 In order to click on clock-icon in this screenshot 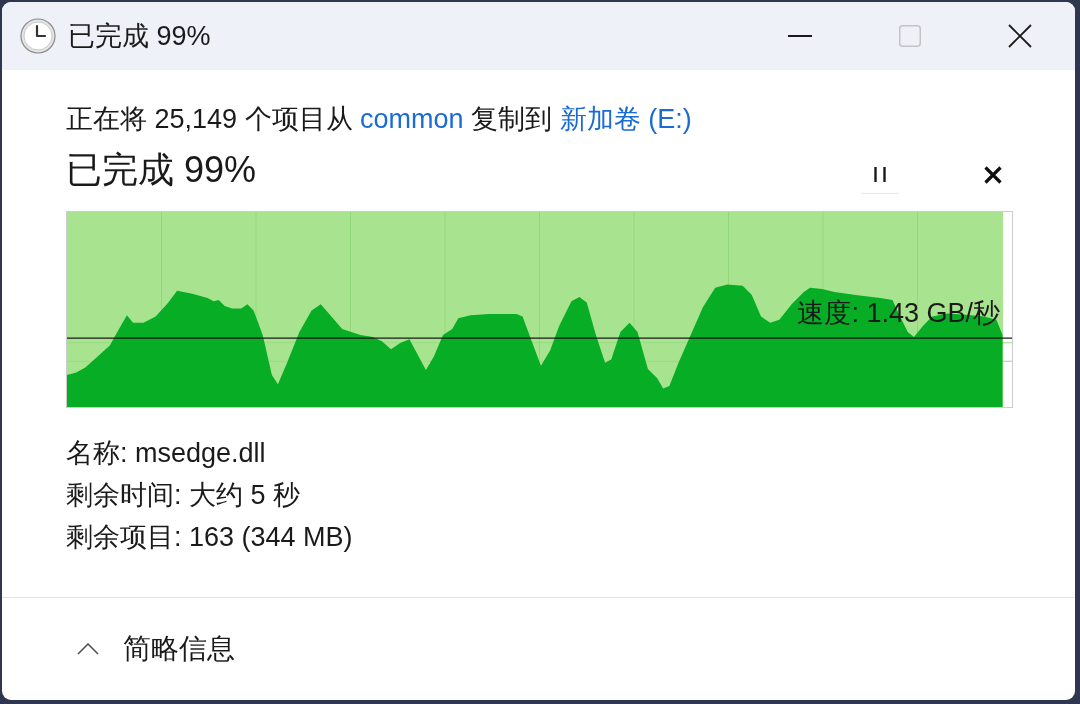, I will do `click(38, 36)`.